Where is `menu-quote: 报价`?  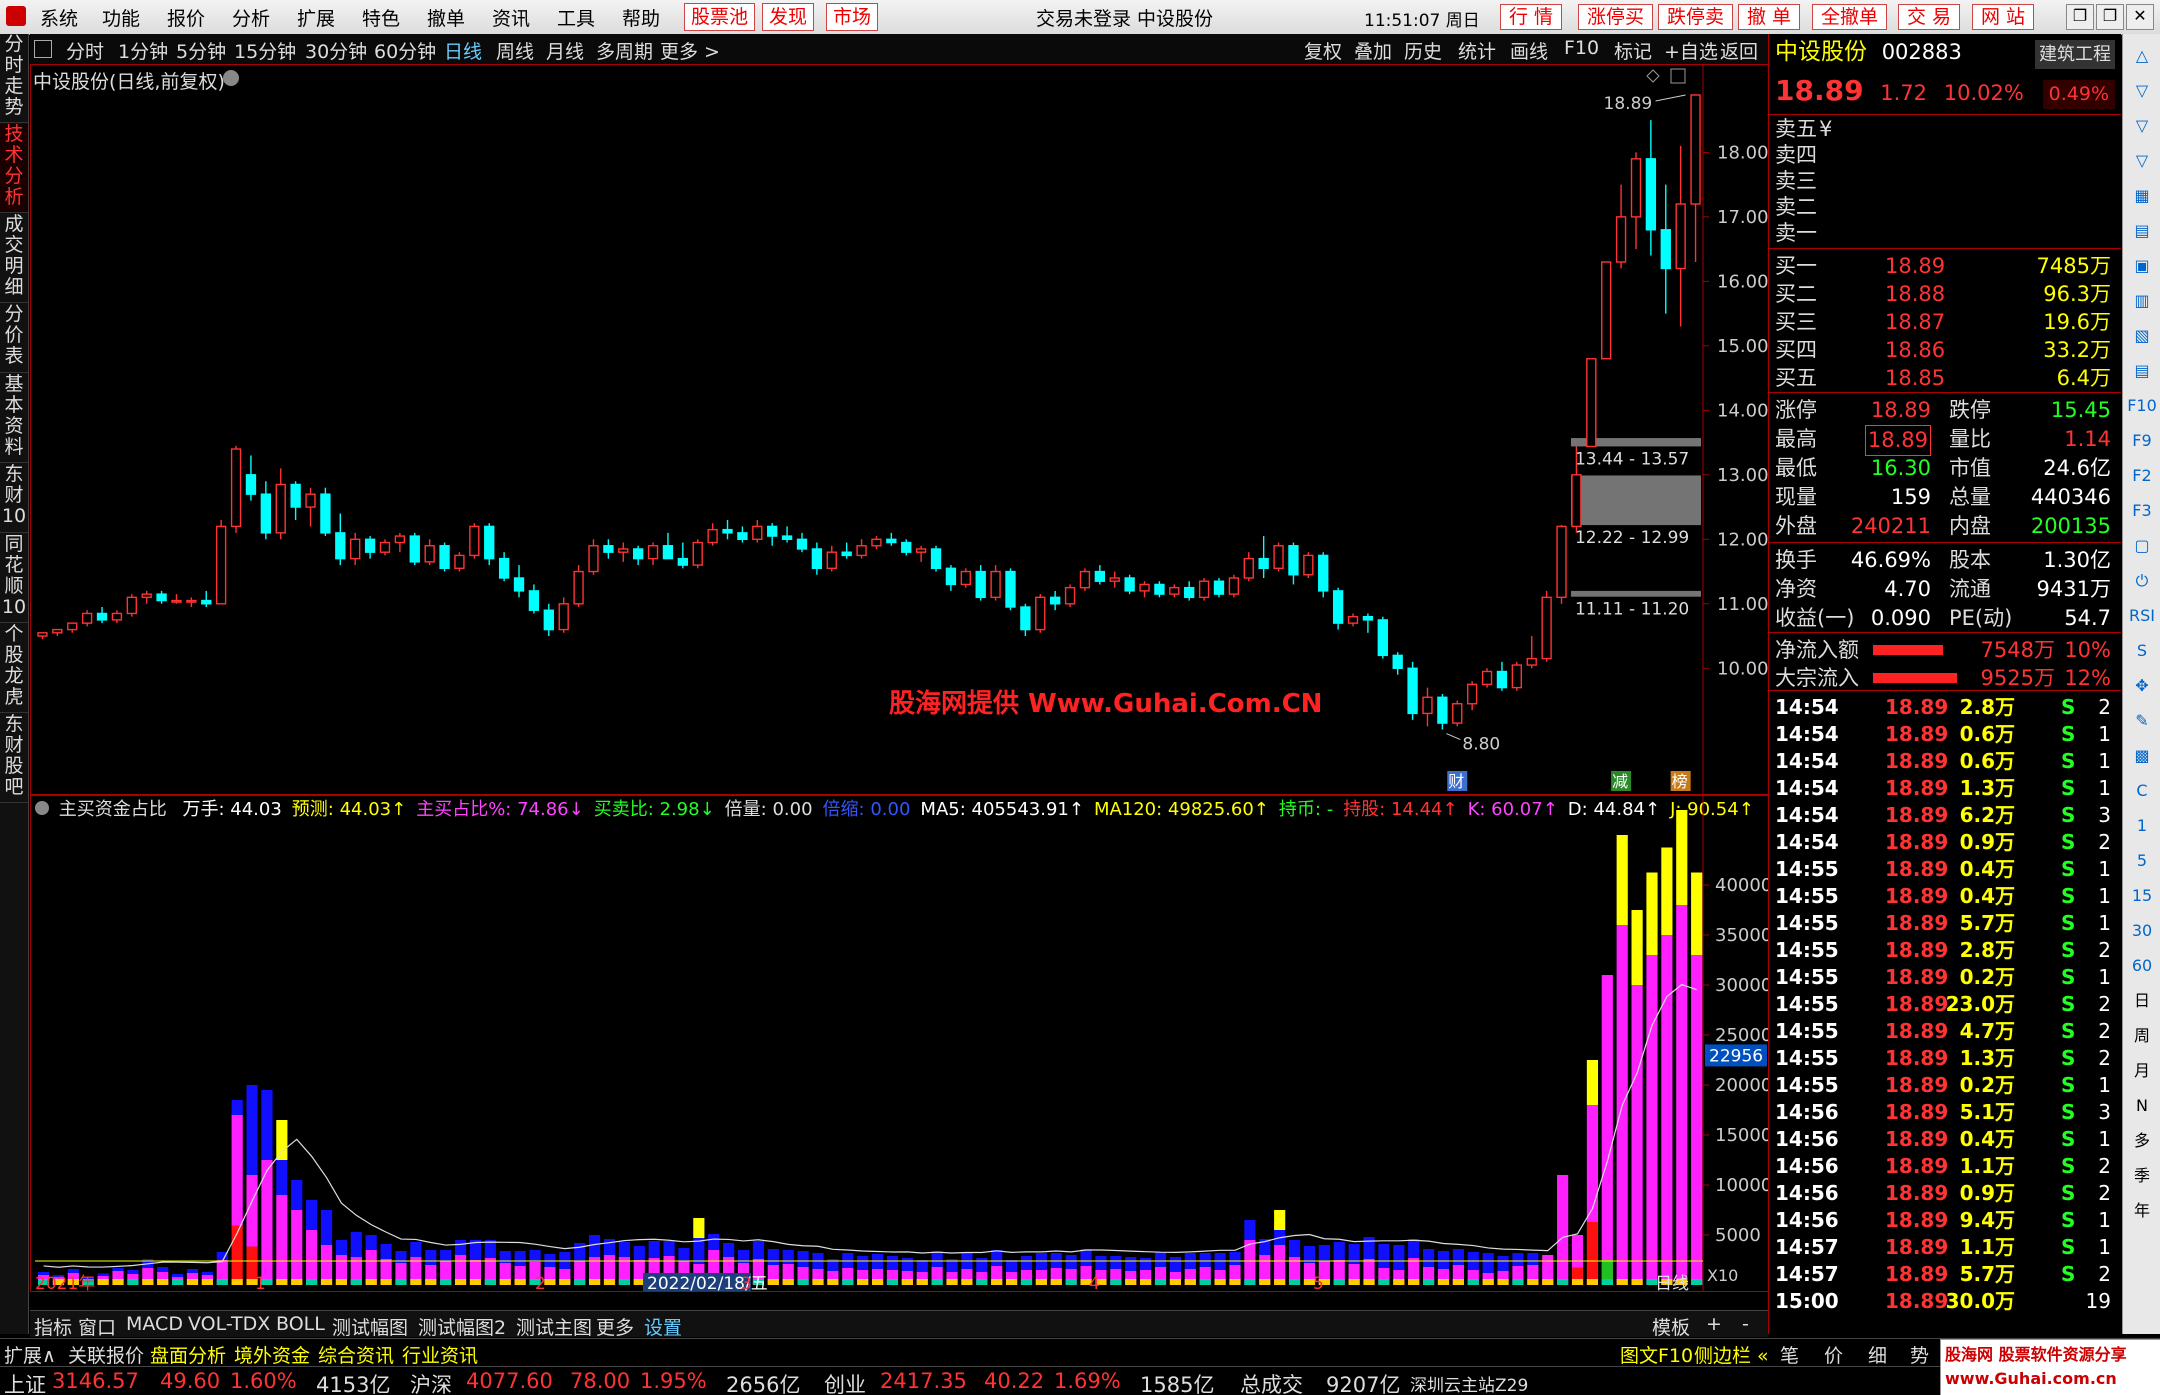 menu-quote: 报价 is located at coordinates (186, 17).